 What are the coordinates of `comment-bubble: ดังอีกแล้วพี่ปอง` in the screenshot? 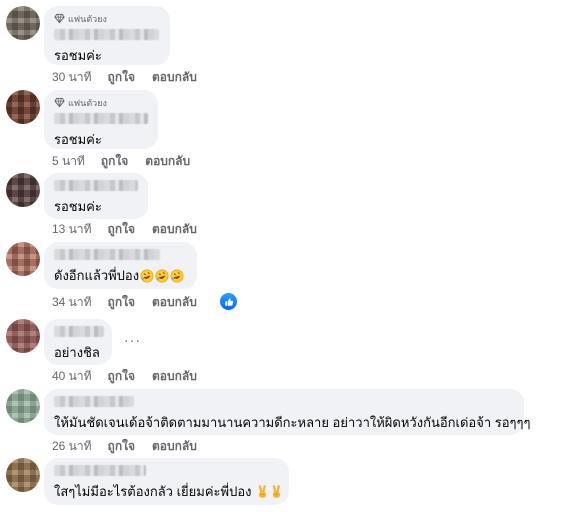 It's located at (120, 265).